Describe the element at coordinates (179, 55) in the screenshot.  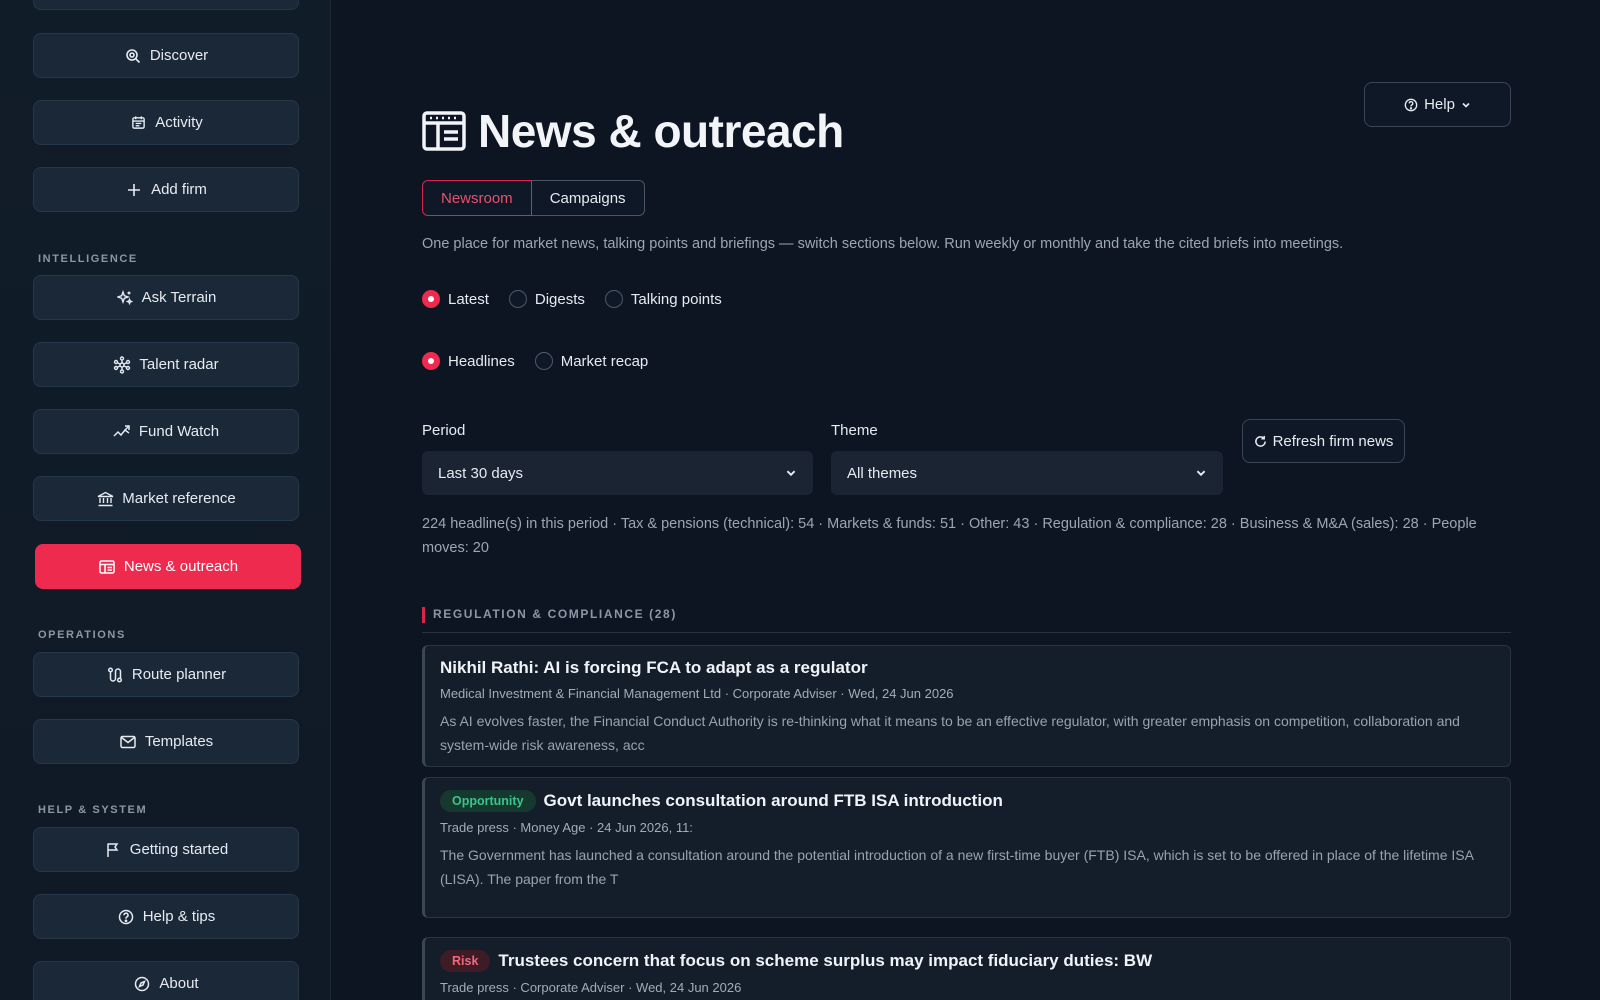
I see `sidebar-item-label: Discover` at that location.